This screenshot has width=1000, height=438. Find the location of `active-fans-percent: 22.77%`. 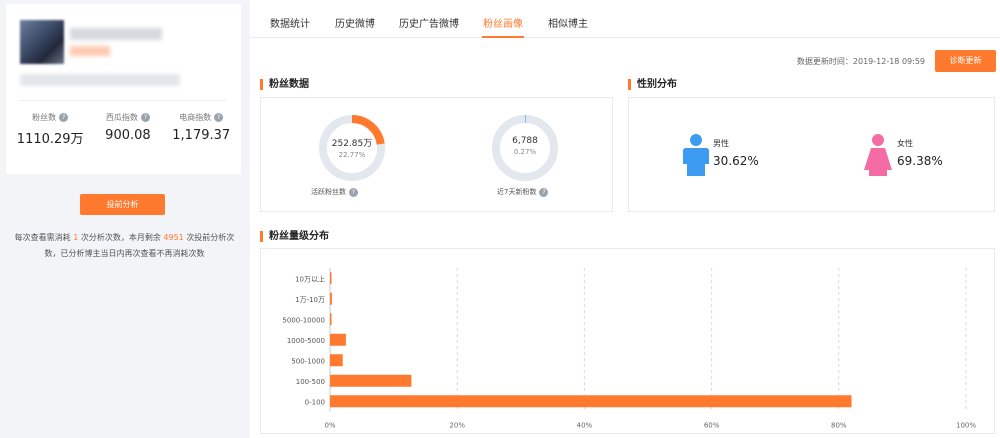

active-fans-percent: 22.77% is located at coordinates (352, 155).